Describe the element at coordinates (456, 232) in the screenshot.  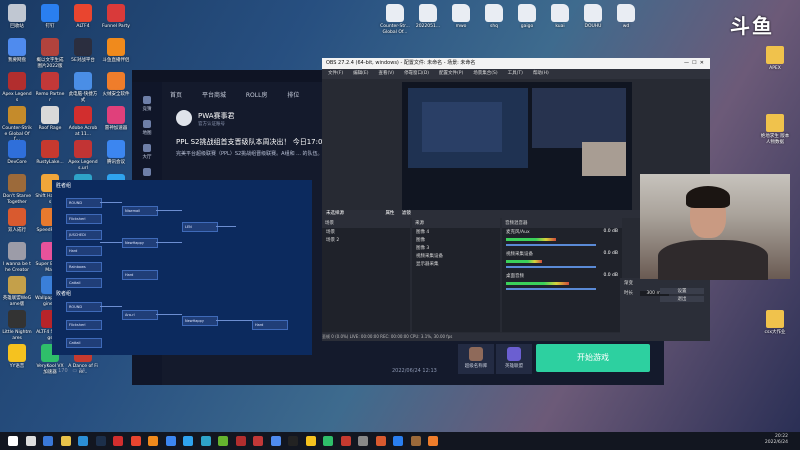
I see `source-item: 图像 4` at that location.